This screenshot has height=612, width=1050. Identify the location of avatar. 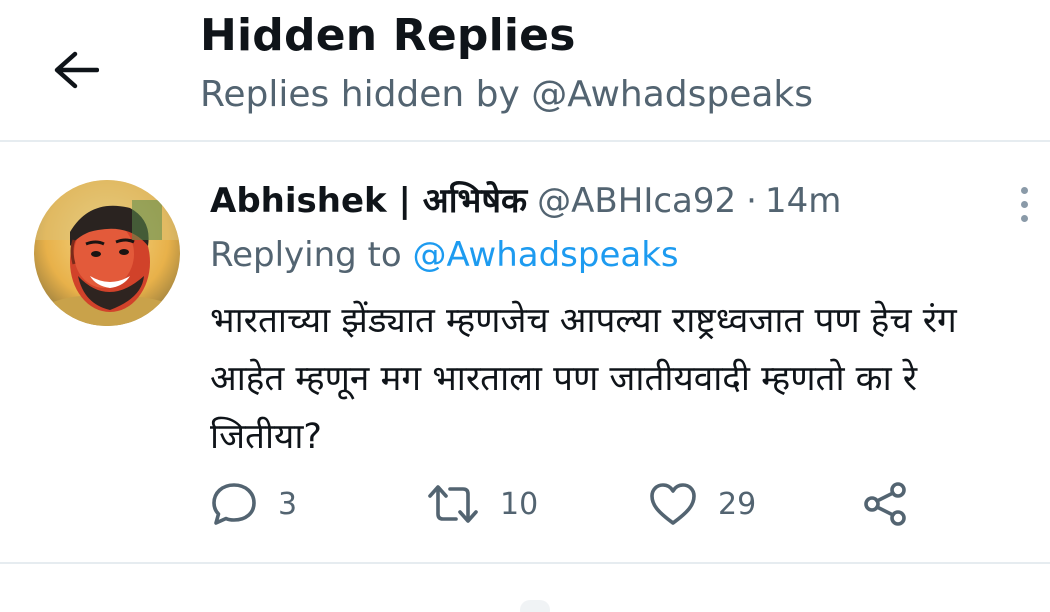
(107, 253).